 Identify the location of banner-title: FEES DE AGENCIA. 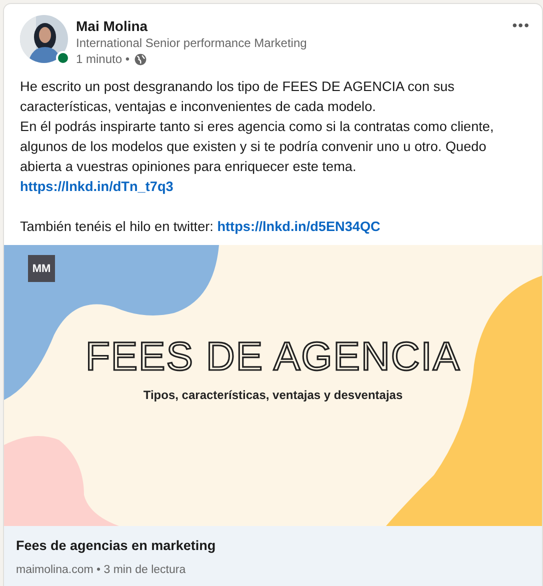
(273, 357).